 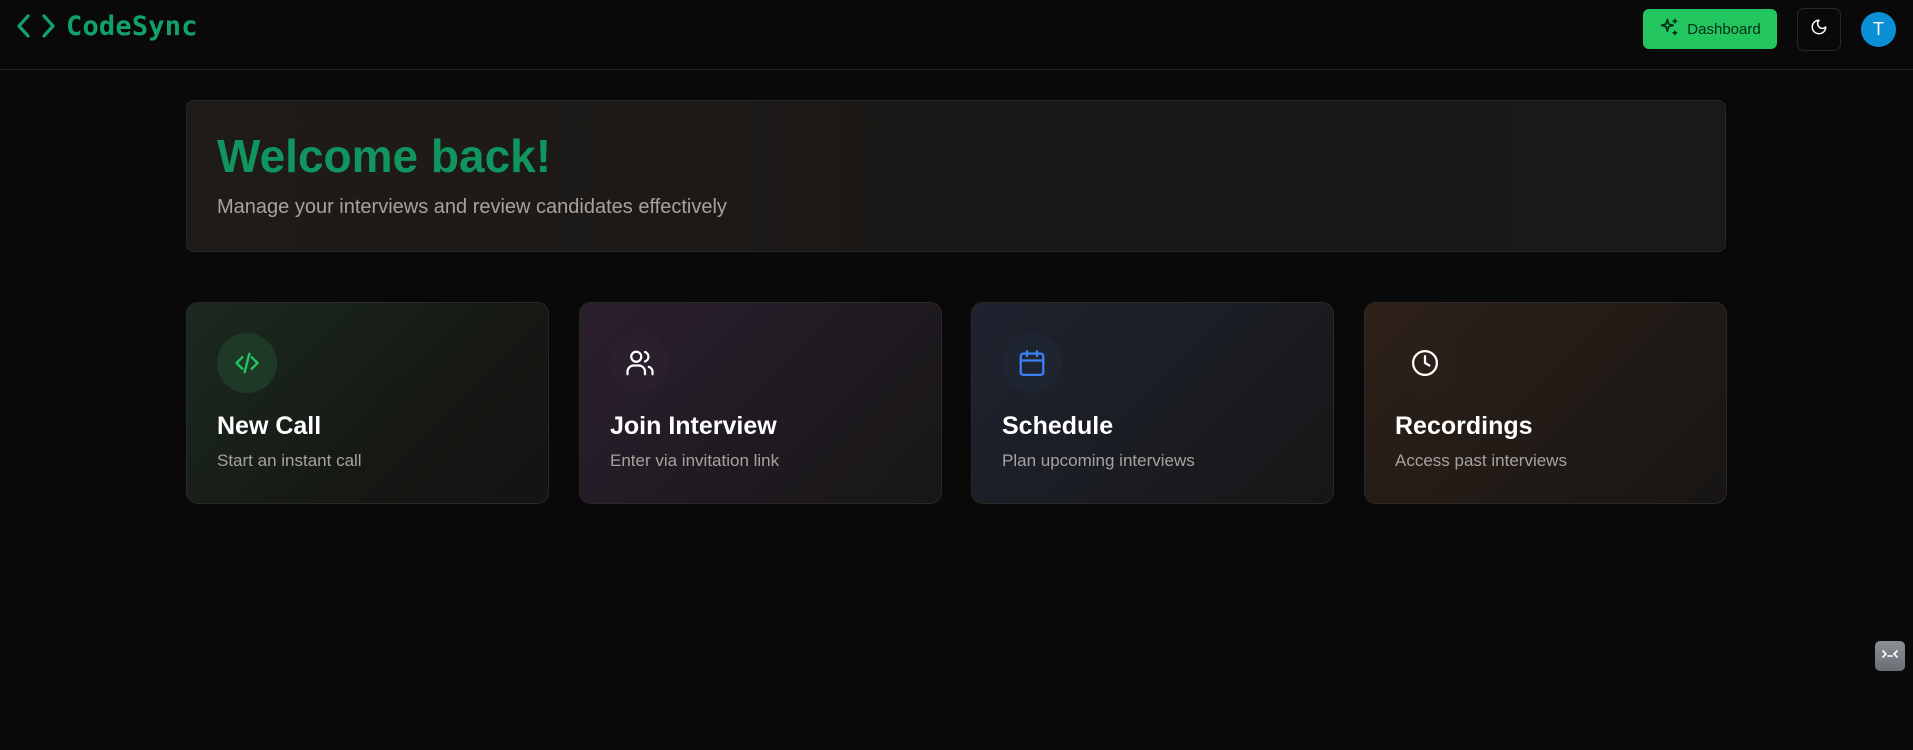 I want to click on moon-icon, so click(x=1819, y=29).